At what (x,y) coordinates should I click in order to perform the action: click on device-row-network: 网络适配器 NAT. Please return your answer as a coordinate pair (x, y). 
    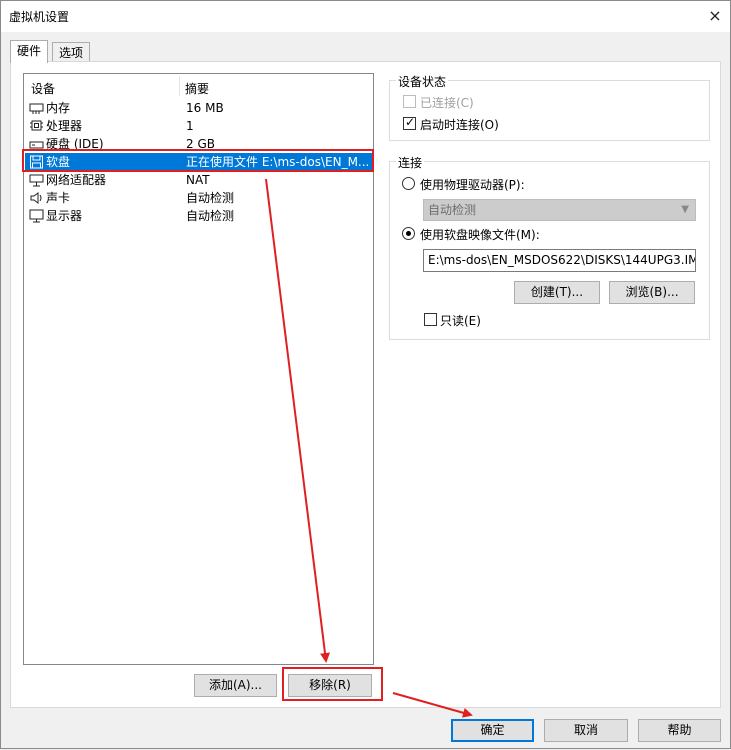
    Looking at the image, I should click on (199, 180).